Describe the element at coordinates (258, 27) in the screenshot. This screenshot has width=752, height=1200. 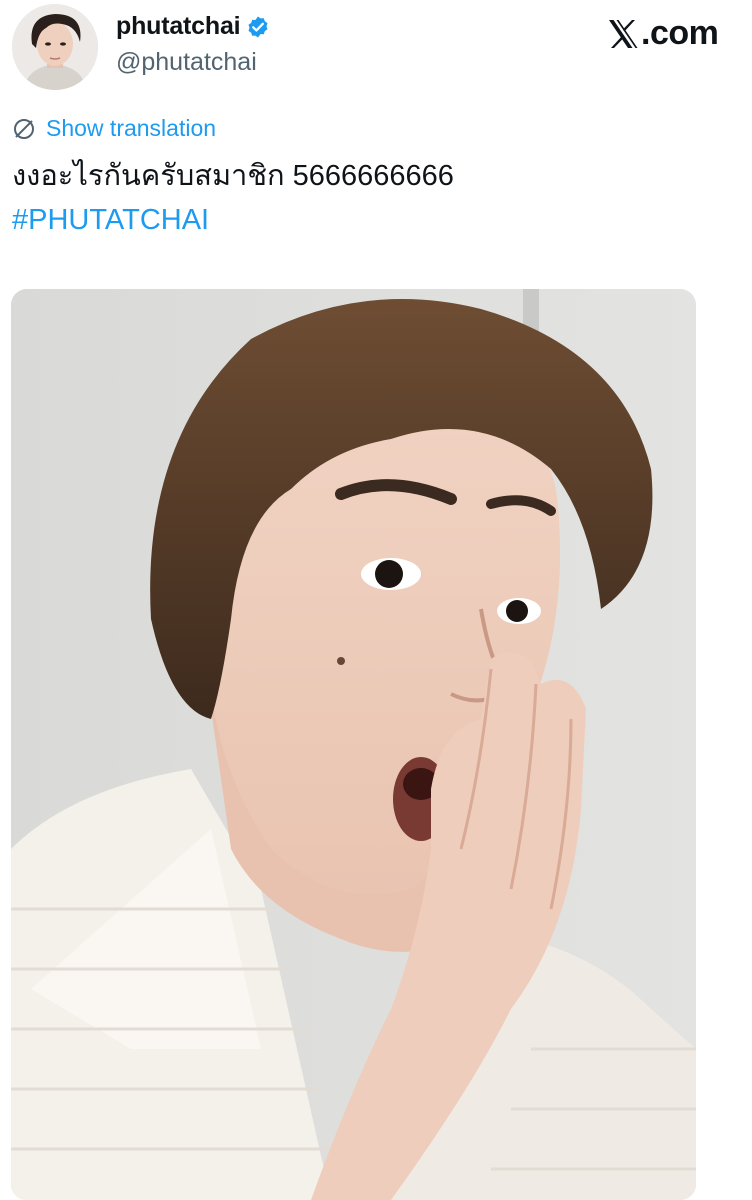
I see `verified-badge-icon` at that location.